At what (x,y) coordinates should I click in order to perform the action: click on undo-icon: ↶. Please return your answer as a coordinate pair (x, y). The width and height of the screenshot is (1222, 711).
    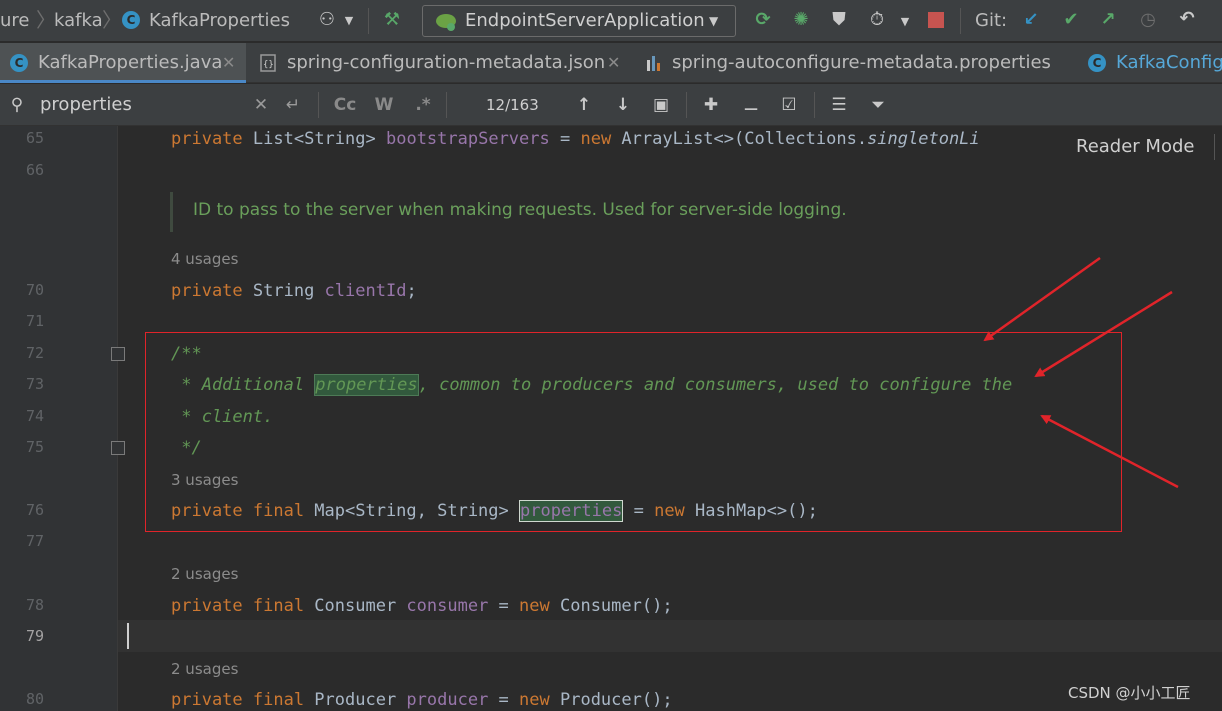
    Looking at the image, I should click on (1187, 19).